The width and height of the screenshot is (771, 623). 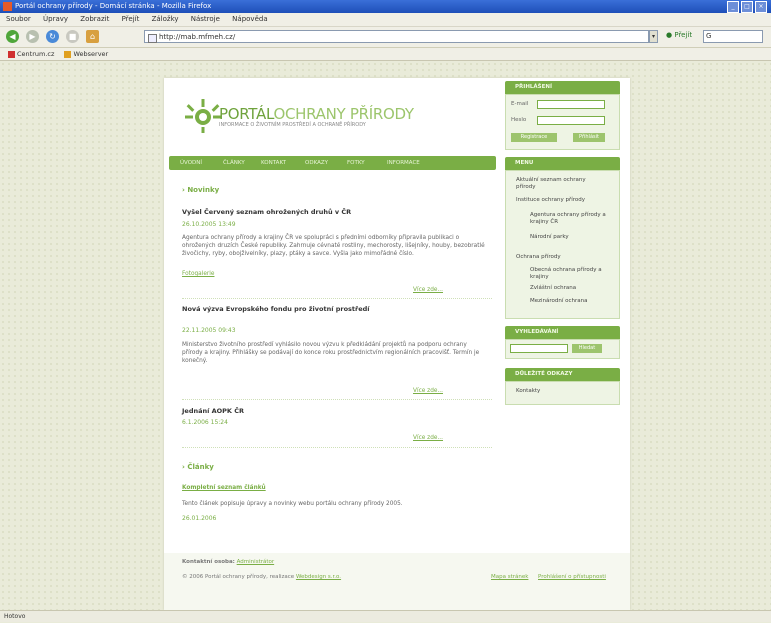 I want to click on logo-icon, so click(x=203, y=116).